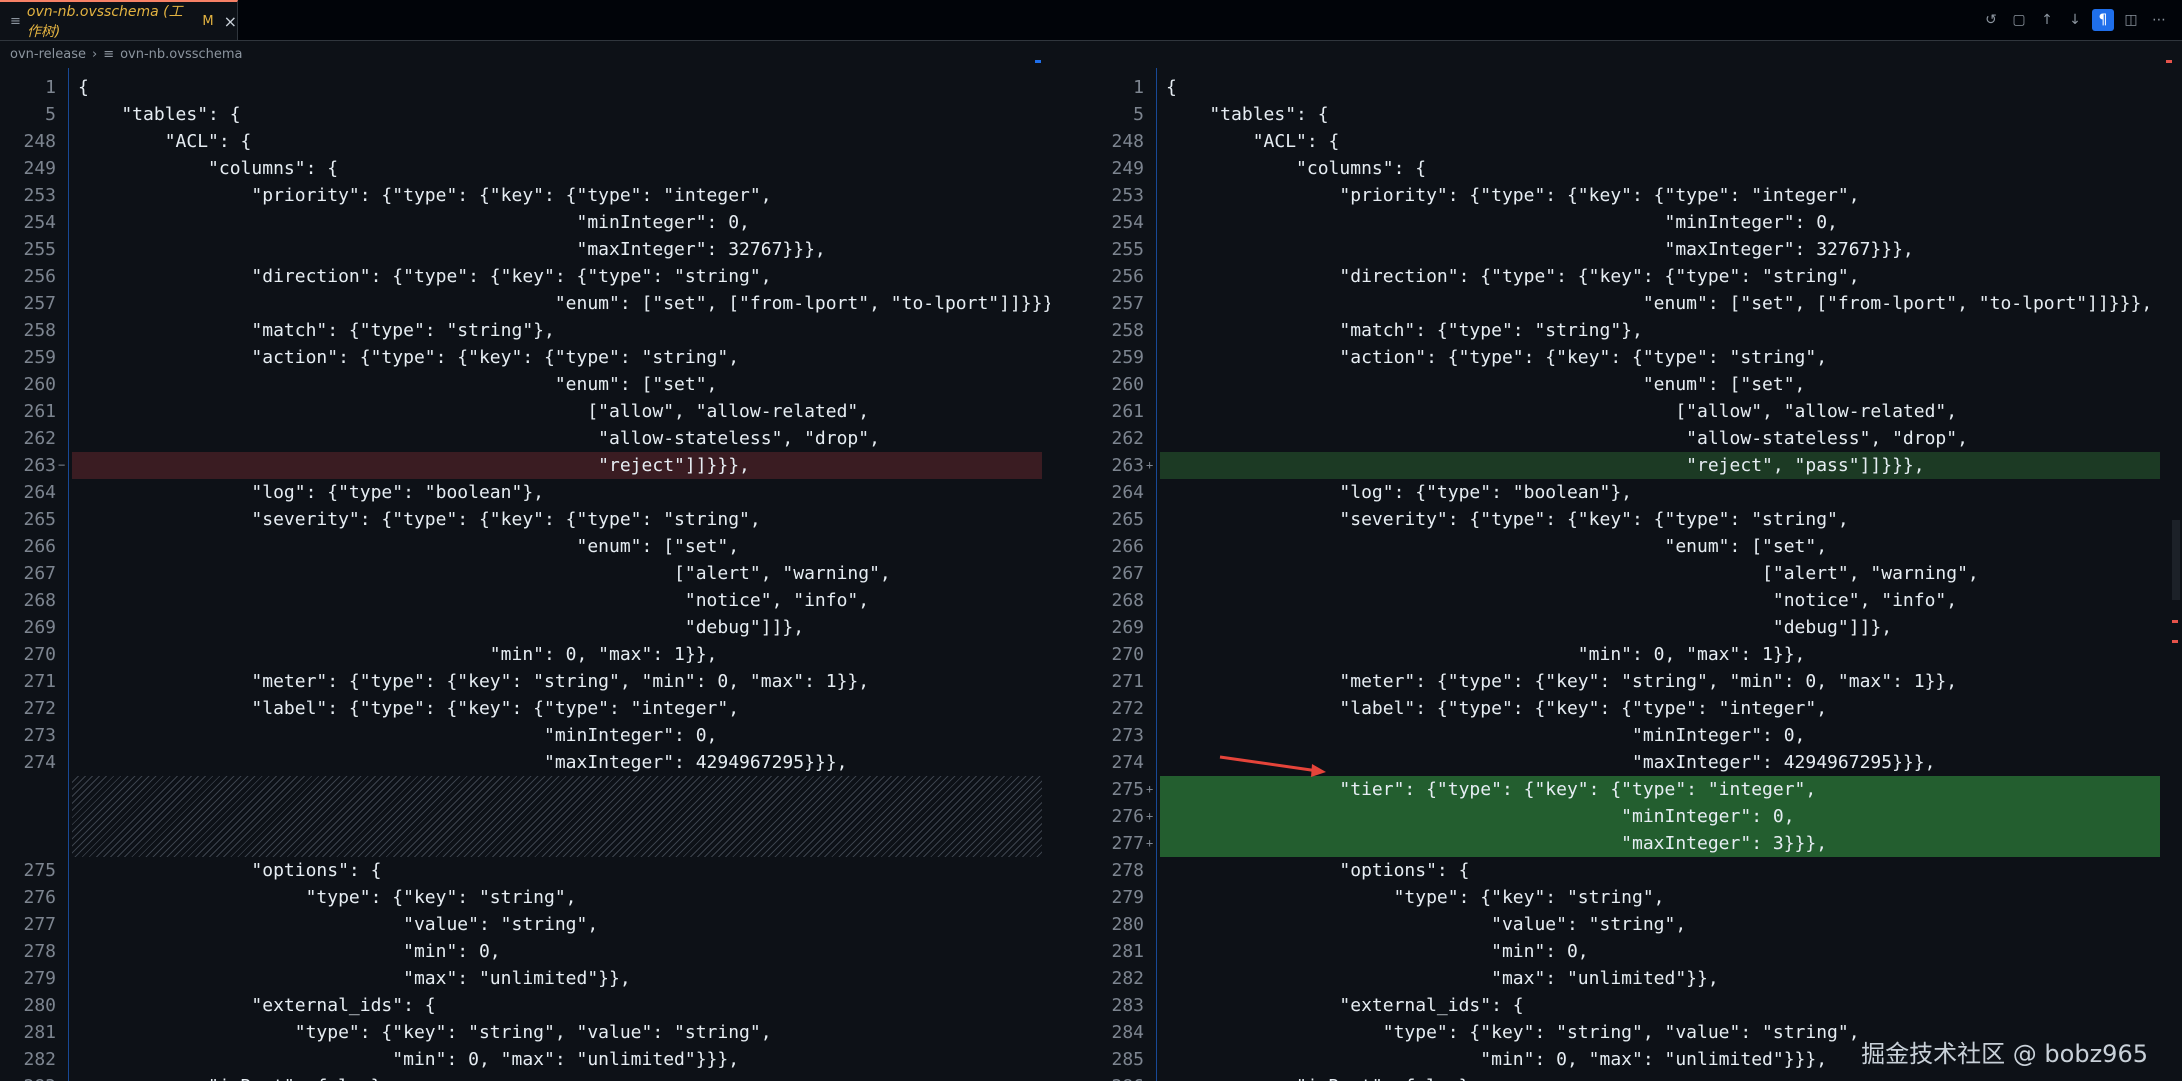 Image resolution: width=2182 pixels, height=1081 pixels. I want to click on line-number: 253, so click(39, 195).